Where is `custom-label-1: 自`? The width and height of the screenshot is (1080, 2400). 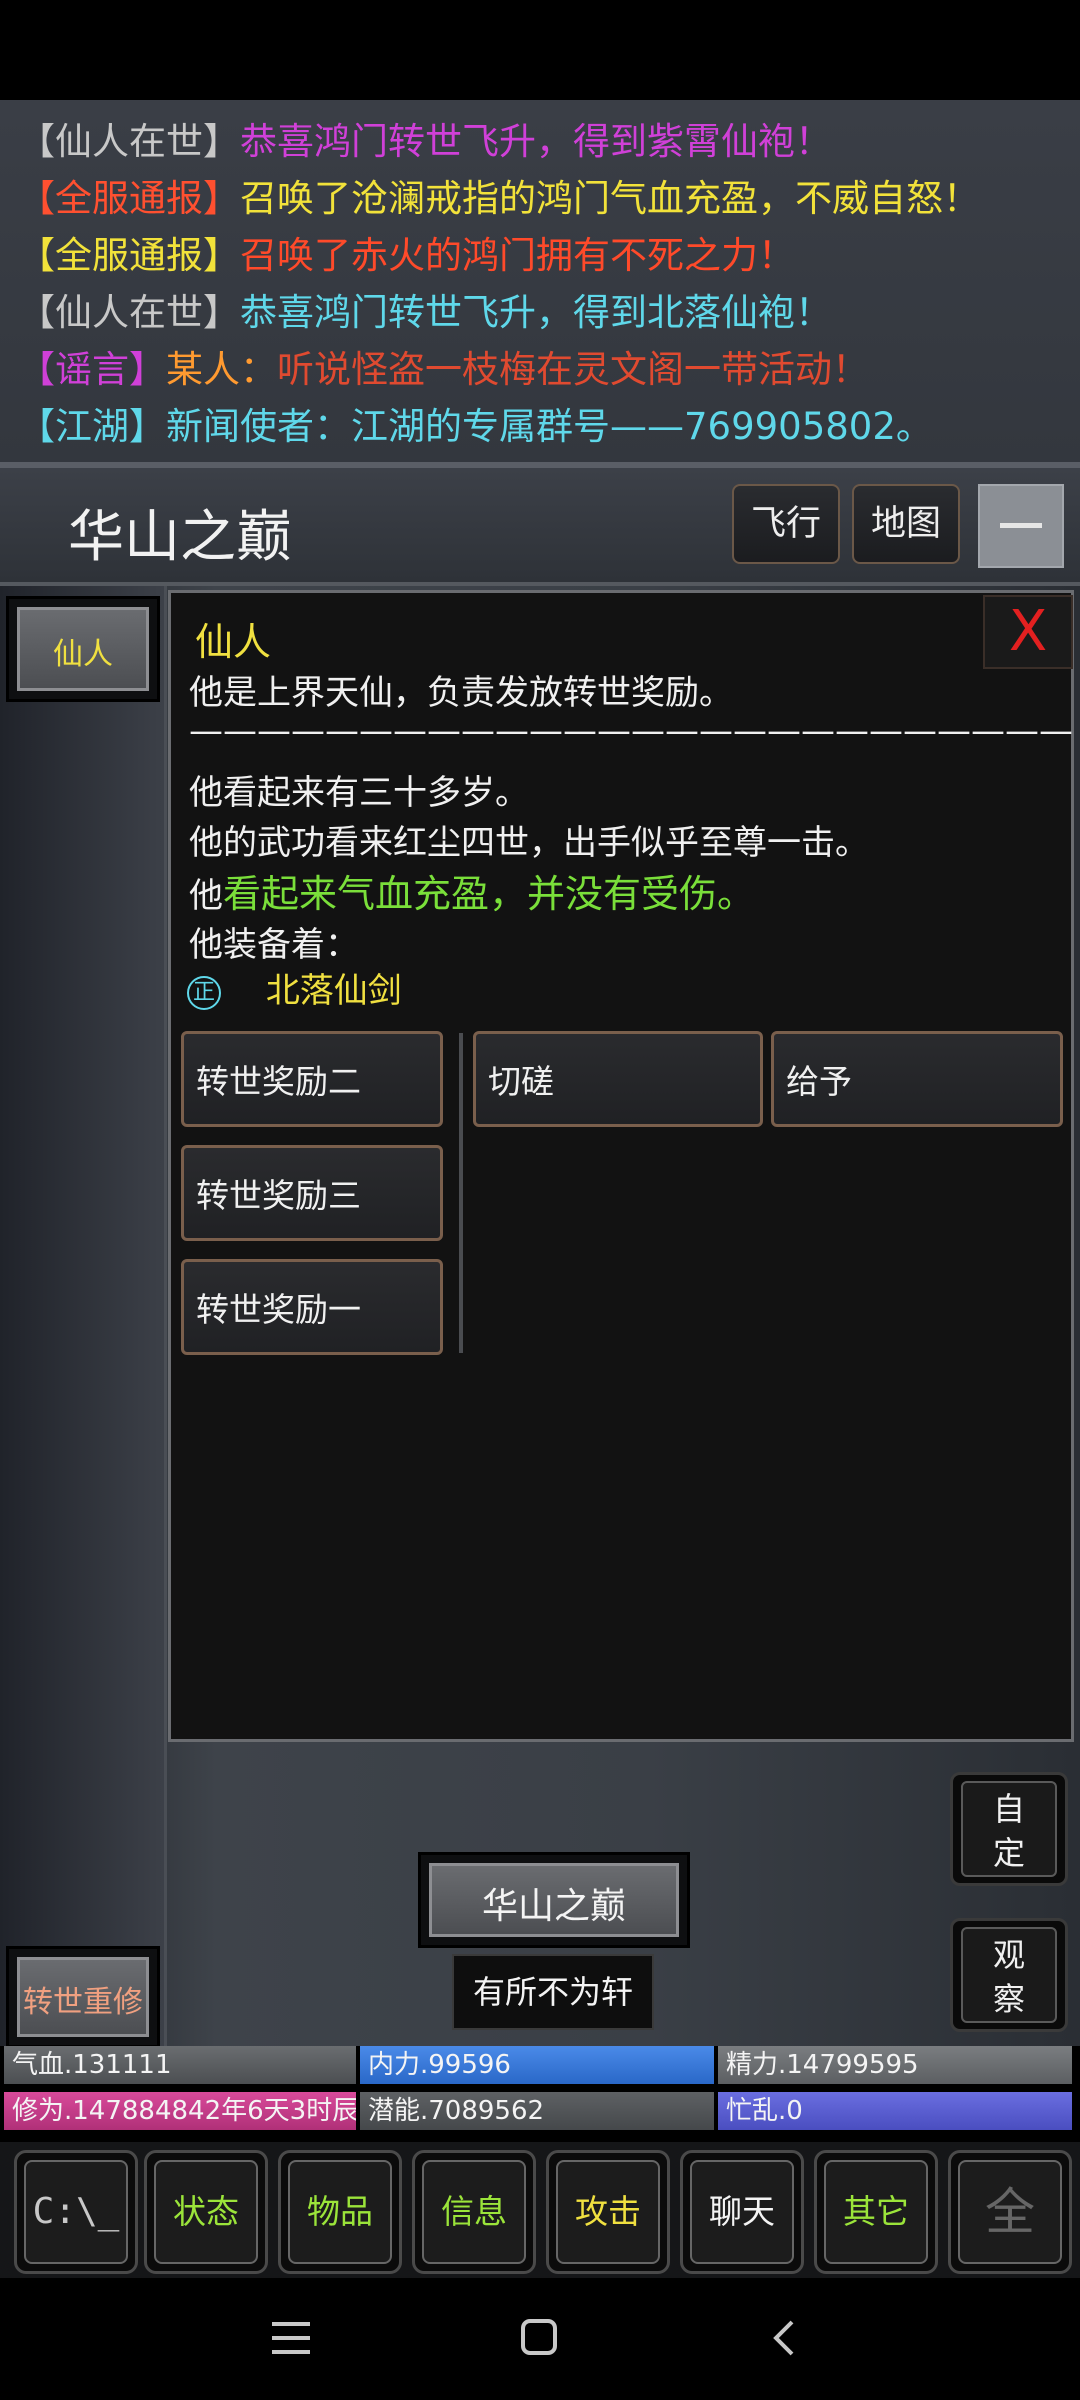
custom-label-1: 自 is located at coordinates (1008, 1809).